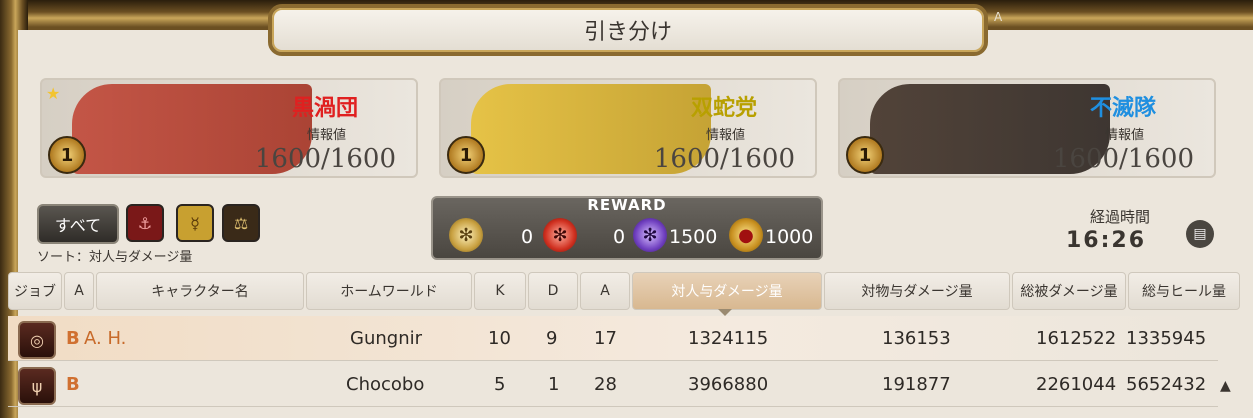 The image size is (1253, 418). What do you see at coordinates (1120, 217) in the screenshot?
I see `elapsed-label: 経過時間` at bounding box center [1120, 217].